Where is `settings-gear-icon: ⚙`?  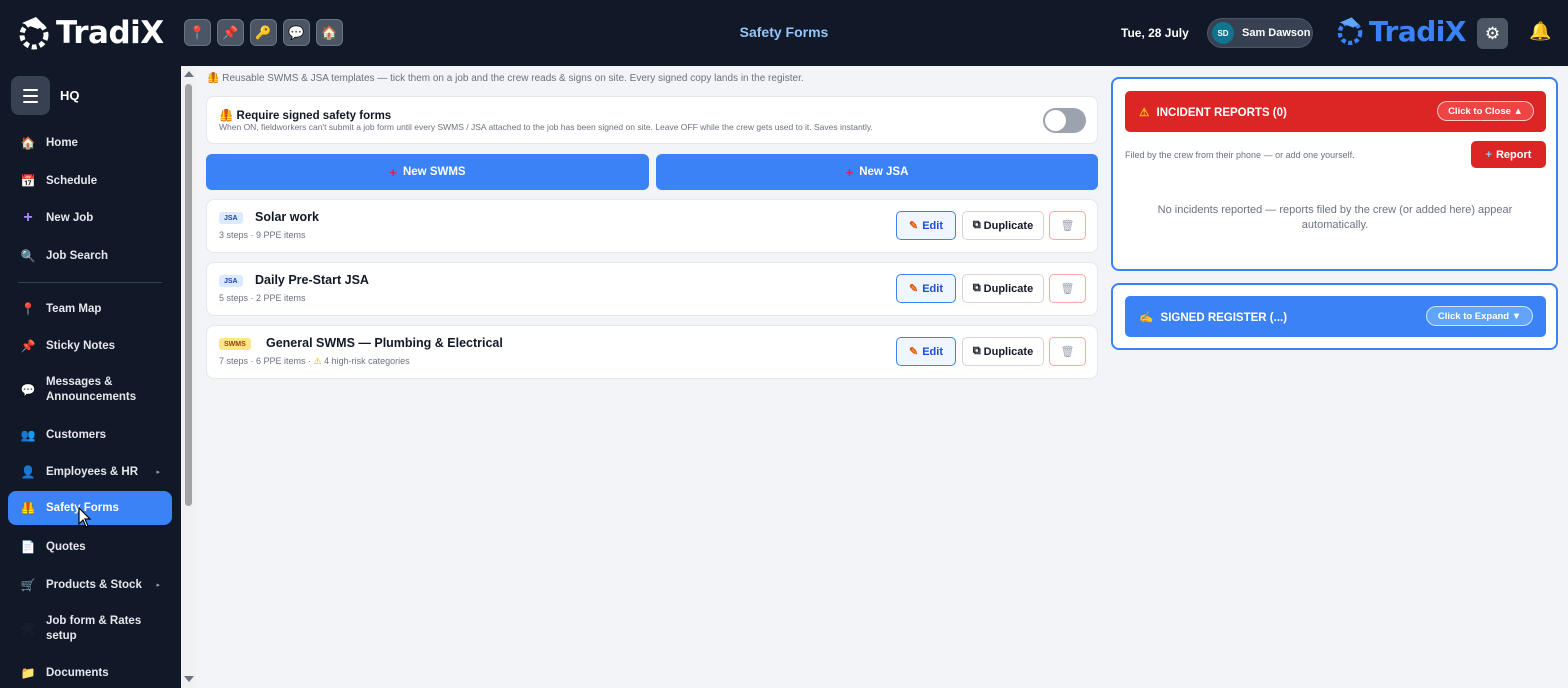 settings-gear-icon: ⚙ is located at coordinates (1492, 33).